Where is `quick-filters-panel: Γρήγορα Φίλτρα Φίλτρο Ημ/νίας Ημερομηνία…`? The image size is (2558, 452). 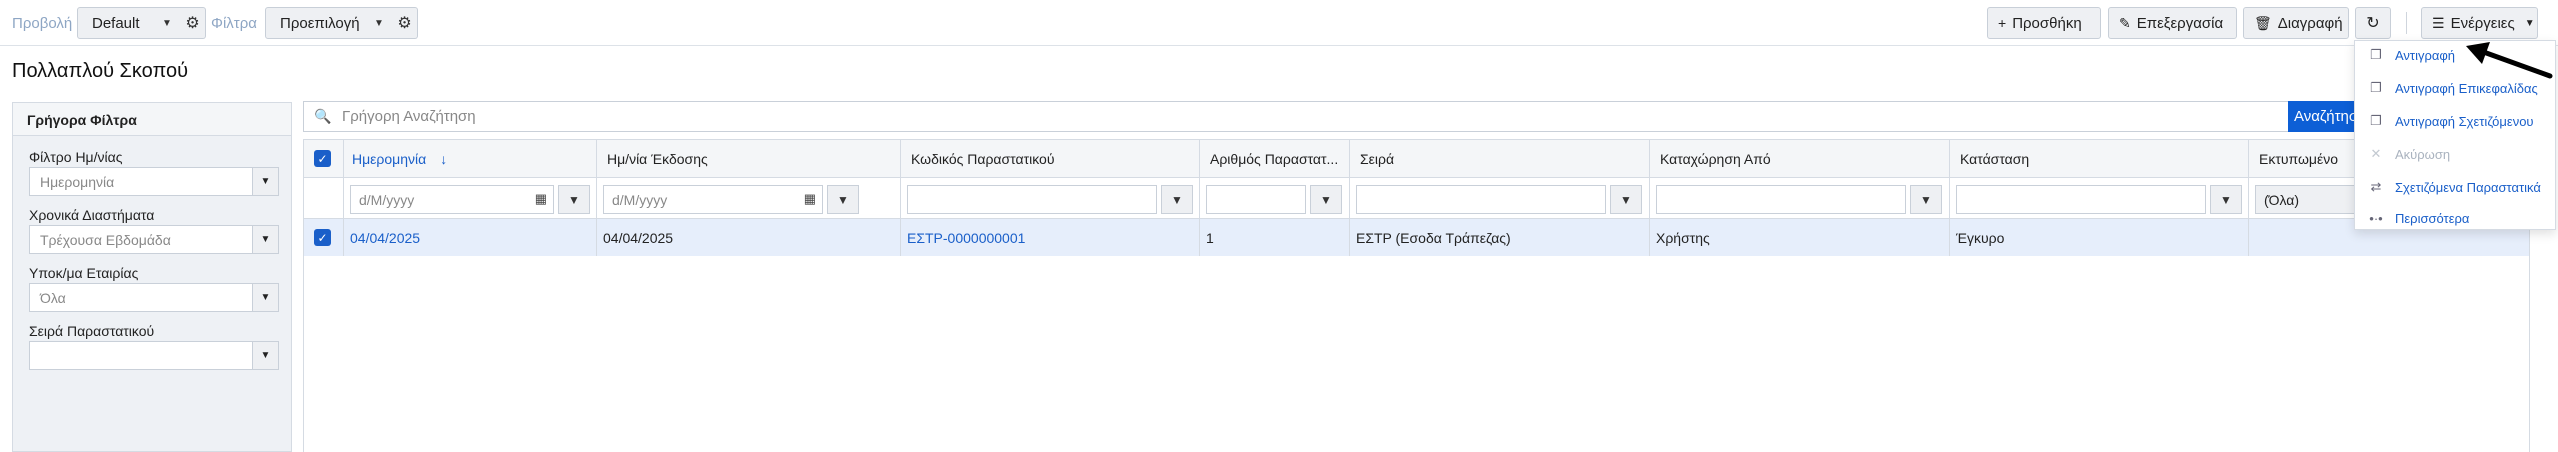 quick-filters-panel: Γρήγορα Φίλτρα Φίλτρο Ημ/νίας Ημερομηνία… is located at coordinates (152, 277).